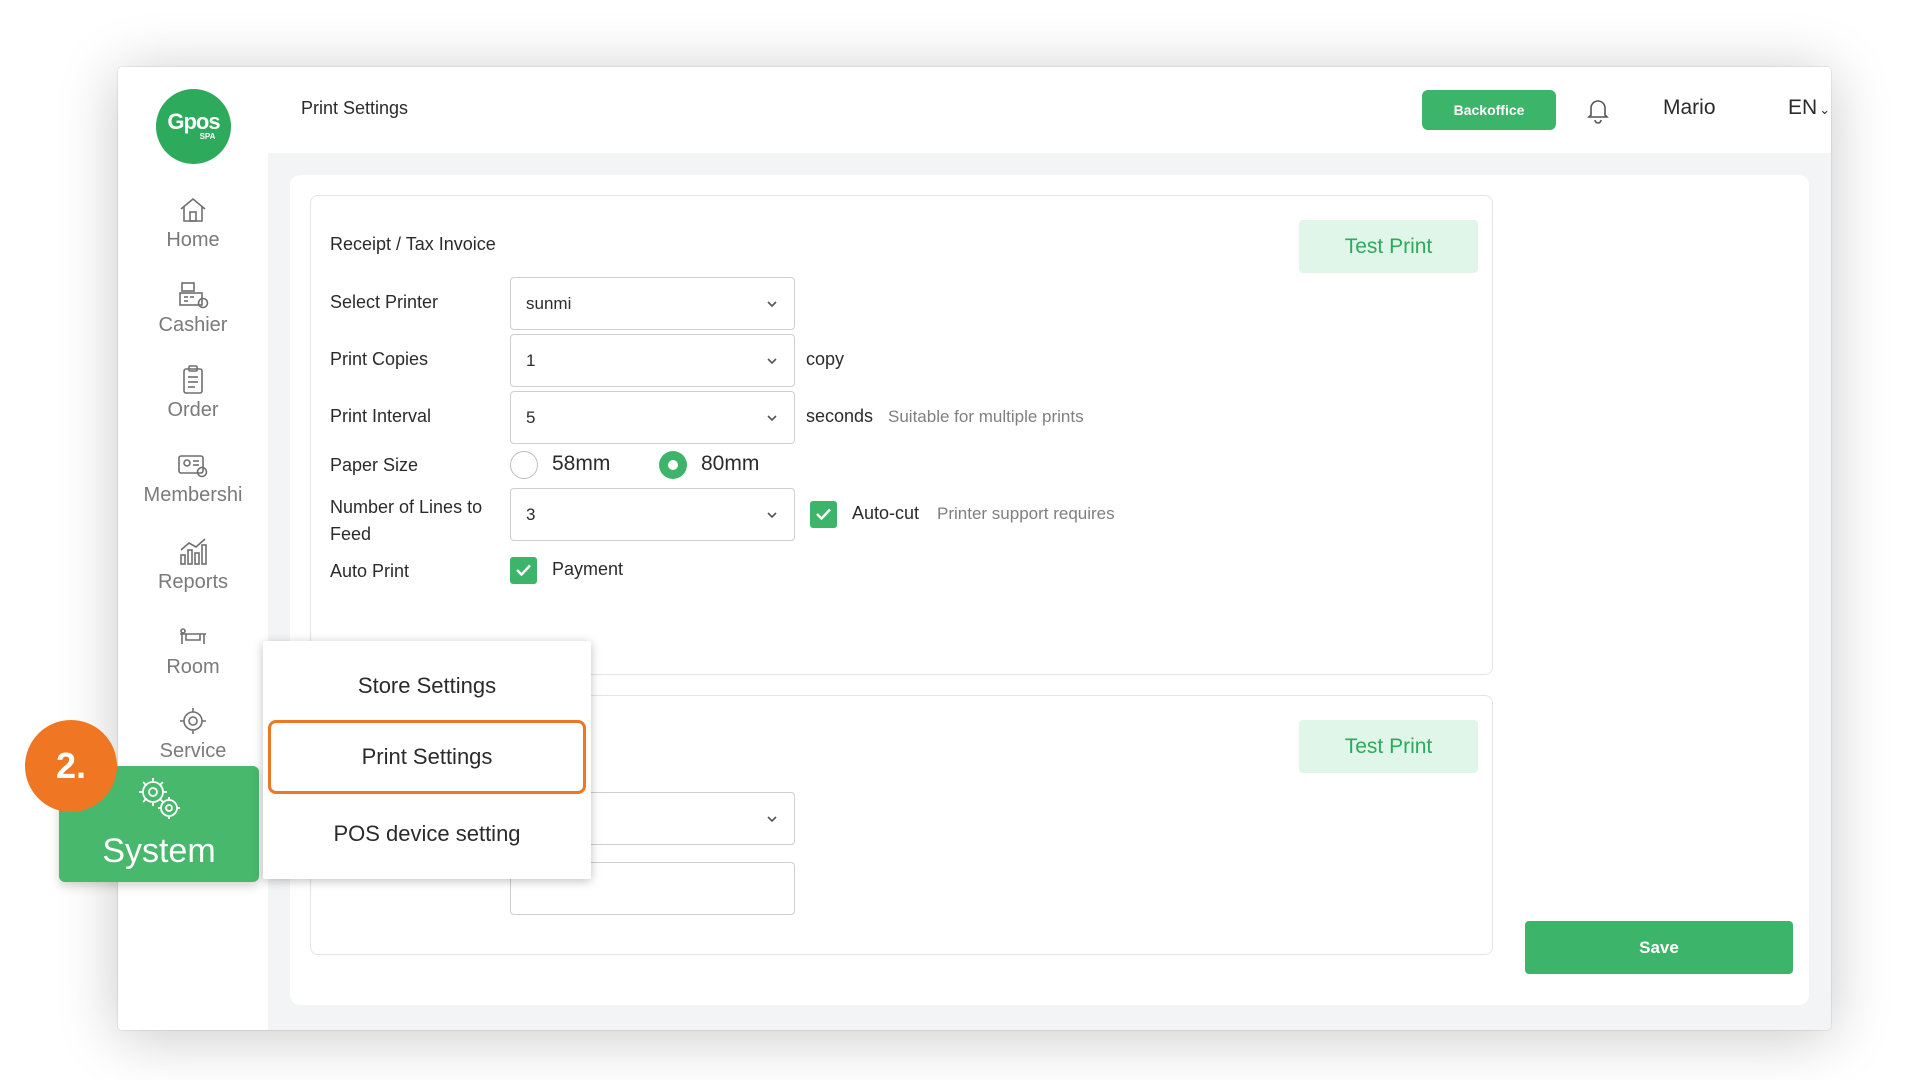  What do you see at coordinates (427, 686) in the screenshot?
I see `menu-item-store-settings: Store Settings` at bounding box center [427, 686].